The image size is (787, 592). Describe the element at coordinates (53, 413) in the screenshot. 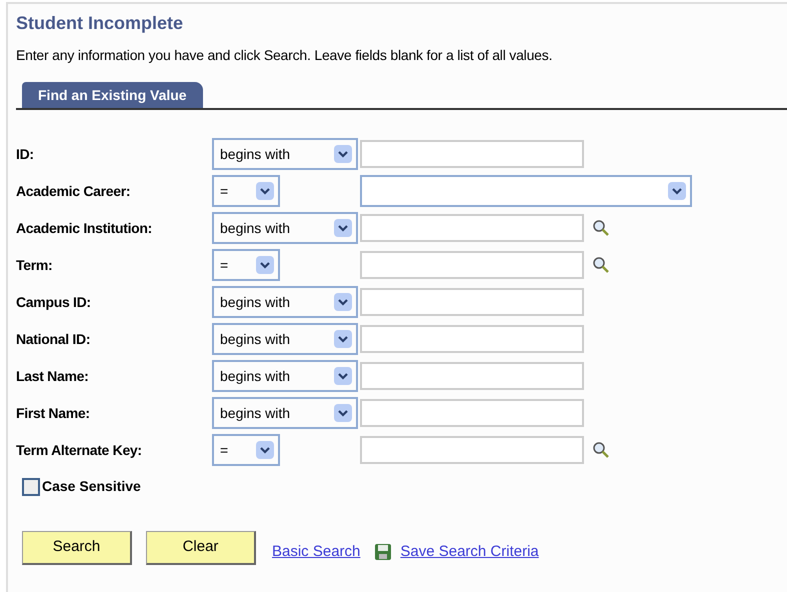

I see `field-label: First Name:` at that location.